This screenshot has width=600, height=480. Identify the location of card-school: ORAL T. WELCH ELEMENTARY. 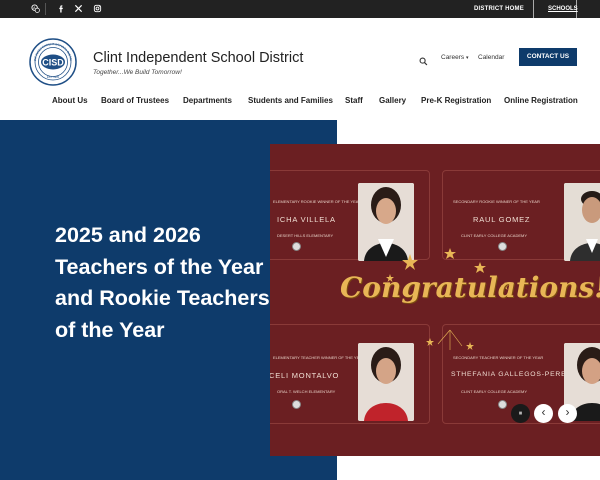
(306, 391).